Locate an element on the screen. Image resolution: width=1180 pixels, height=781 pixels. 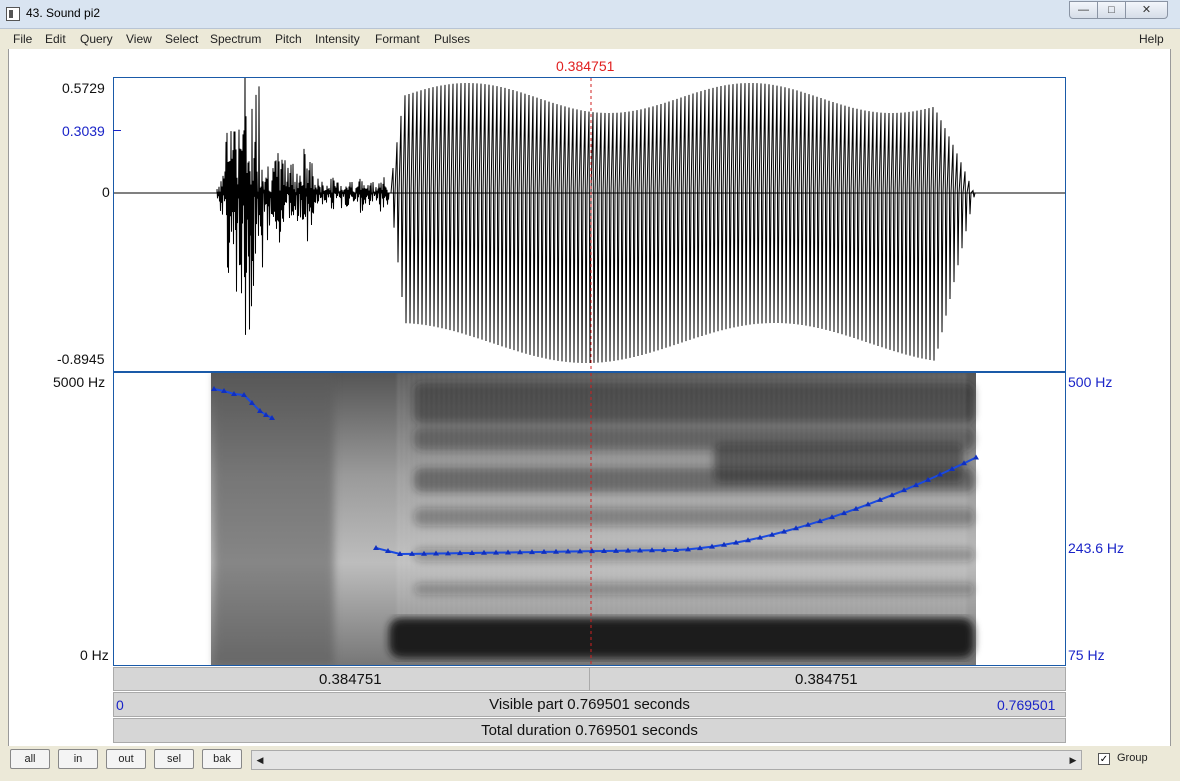
total-duration-bar: Total duration 0.769501 seconds is located at coordinates (589, 730).